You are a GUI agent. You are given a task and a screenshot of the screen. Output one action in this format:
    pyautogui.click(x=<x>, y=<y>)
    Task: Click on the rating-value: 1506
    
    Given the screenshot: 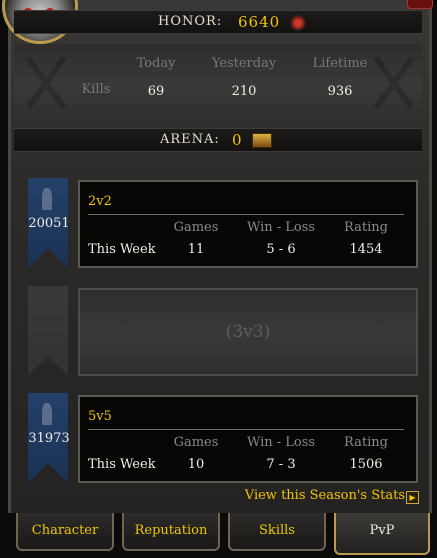 What is the action you would take?
    pyautogui.click(x=366, y=464)
    